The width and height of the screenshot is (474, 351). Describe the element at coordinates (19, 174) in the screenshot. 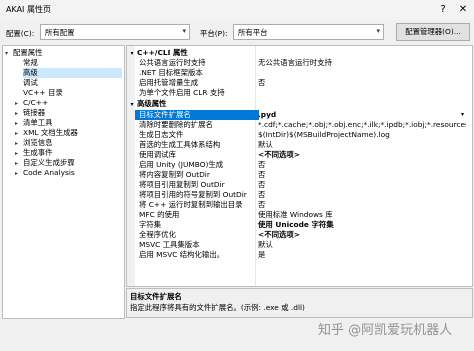

I see `chevron-right-icon: ▸` at that location.